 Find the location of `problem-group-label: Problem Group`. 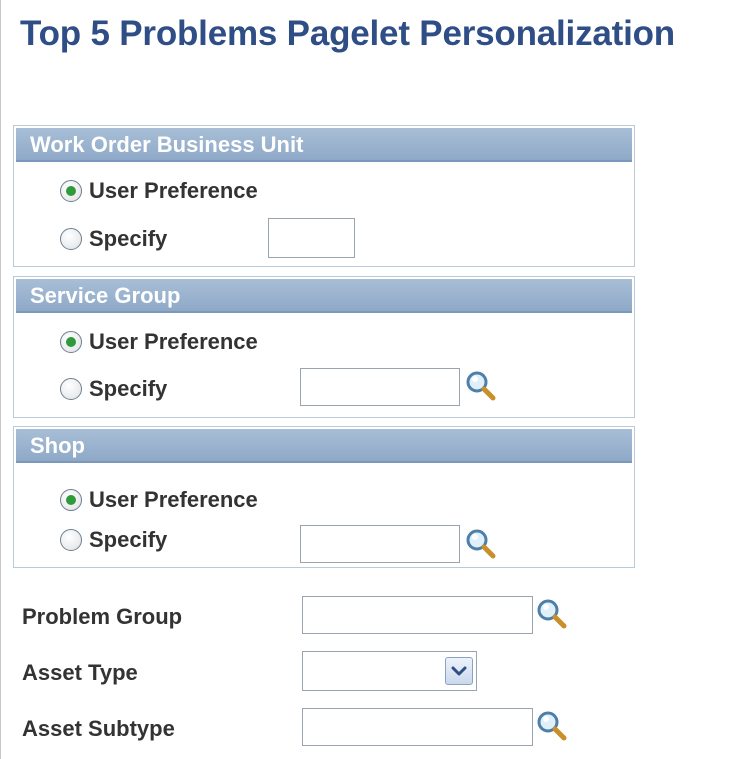

problem-group-label: Problem Group is located at coordinates (102, 616).